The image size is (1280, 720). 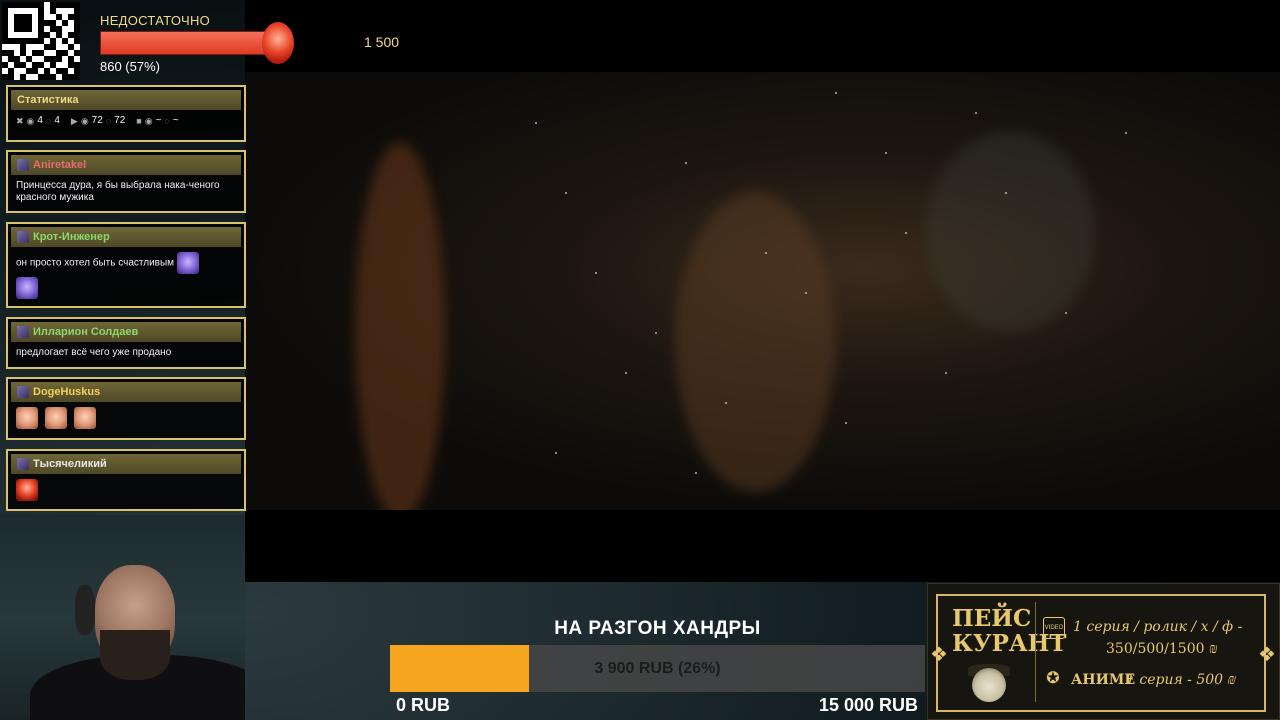 What do you see at coordinates (126, 237) in the screenshot?
I see `chat-message-header: Крот-Инженер` at bounding box center [126, 237].